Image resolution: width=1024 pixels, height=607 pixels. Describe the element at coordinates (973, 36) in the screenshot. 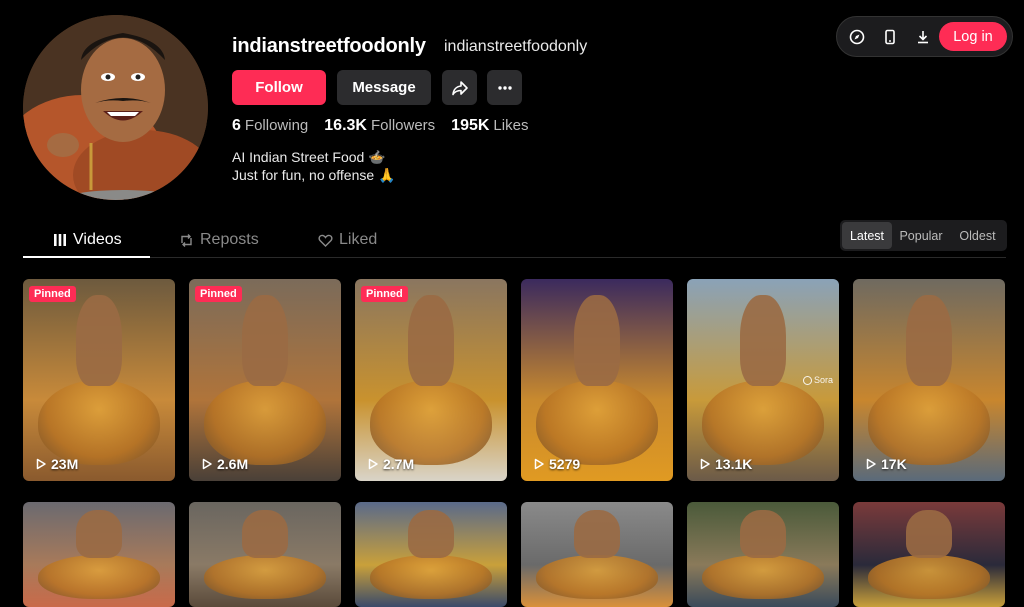

I see `login-button: Log in` at that location.